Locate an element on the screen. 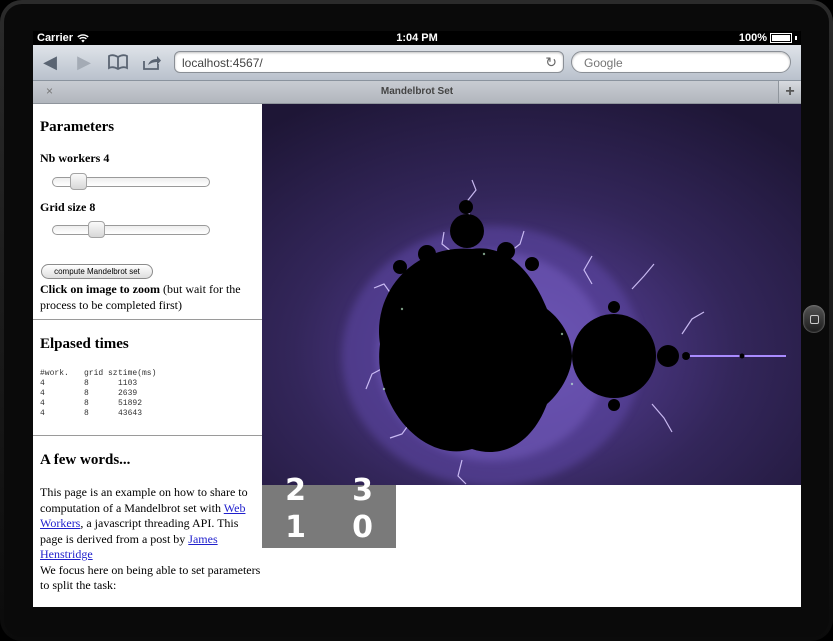 This screenshot has width=833, height=641. tab-title: Mandelbrot Set is located at coordinates (417, 91).